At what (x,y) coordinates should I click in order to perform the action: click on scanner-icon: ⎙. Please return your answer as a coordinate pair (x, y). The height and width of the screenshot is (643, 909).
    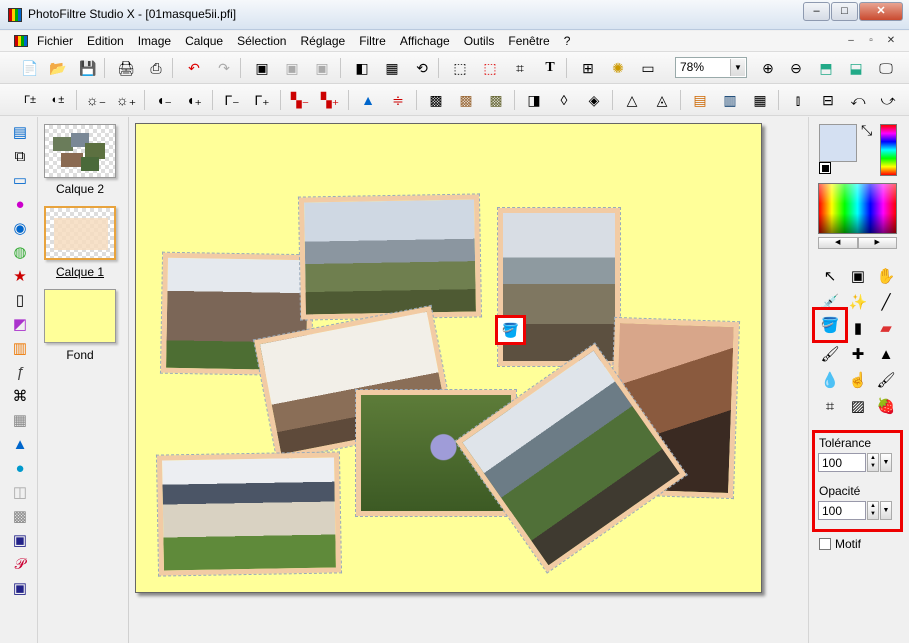
    Looking at the image, I should click on (156, 68).